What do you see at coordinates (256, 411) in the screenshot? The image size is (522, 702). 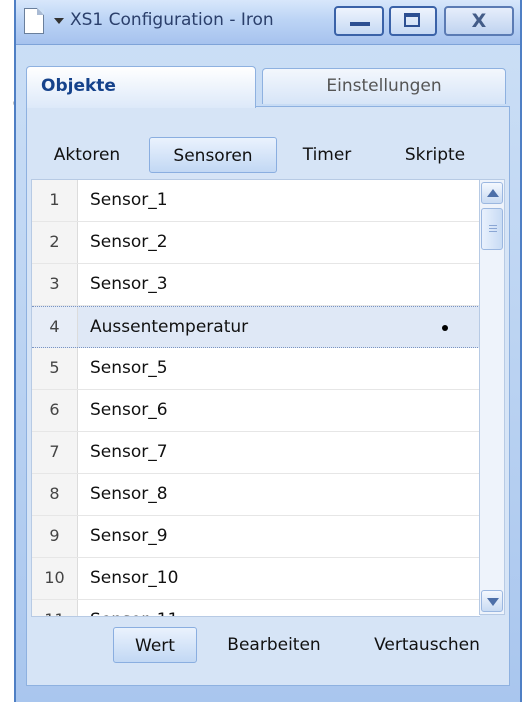 I see `list-item: 6 Sensor_6` at bounding box center [256, 411].